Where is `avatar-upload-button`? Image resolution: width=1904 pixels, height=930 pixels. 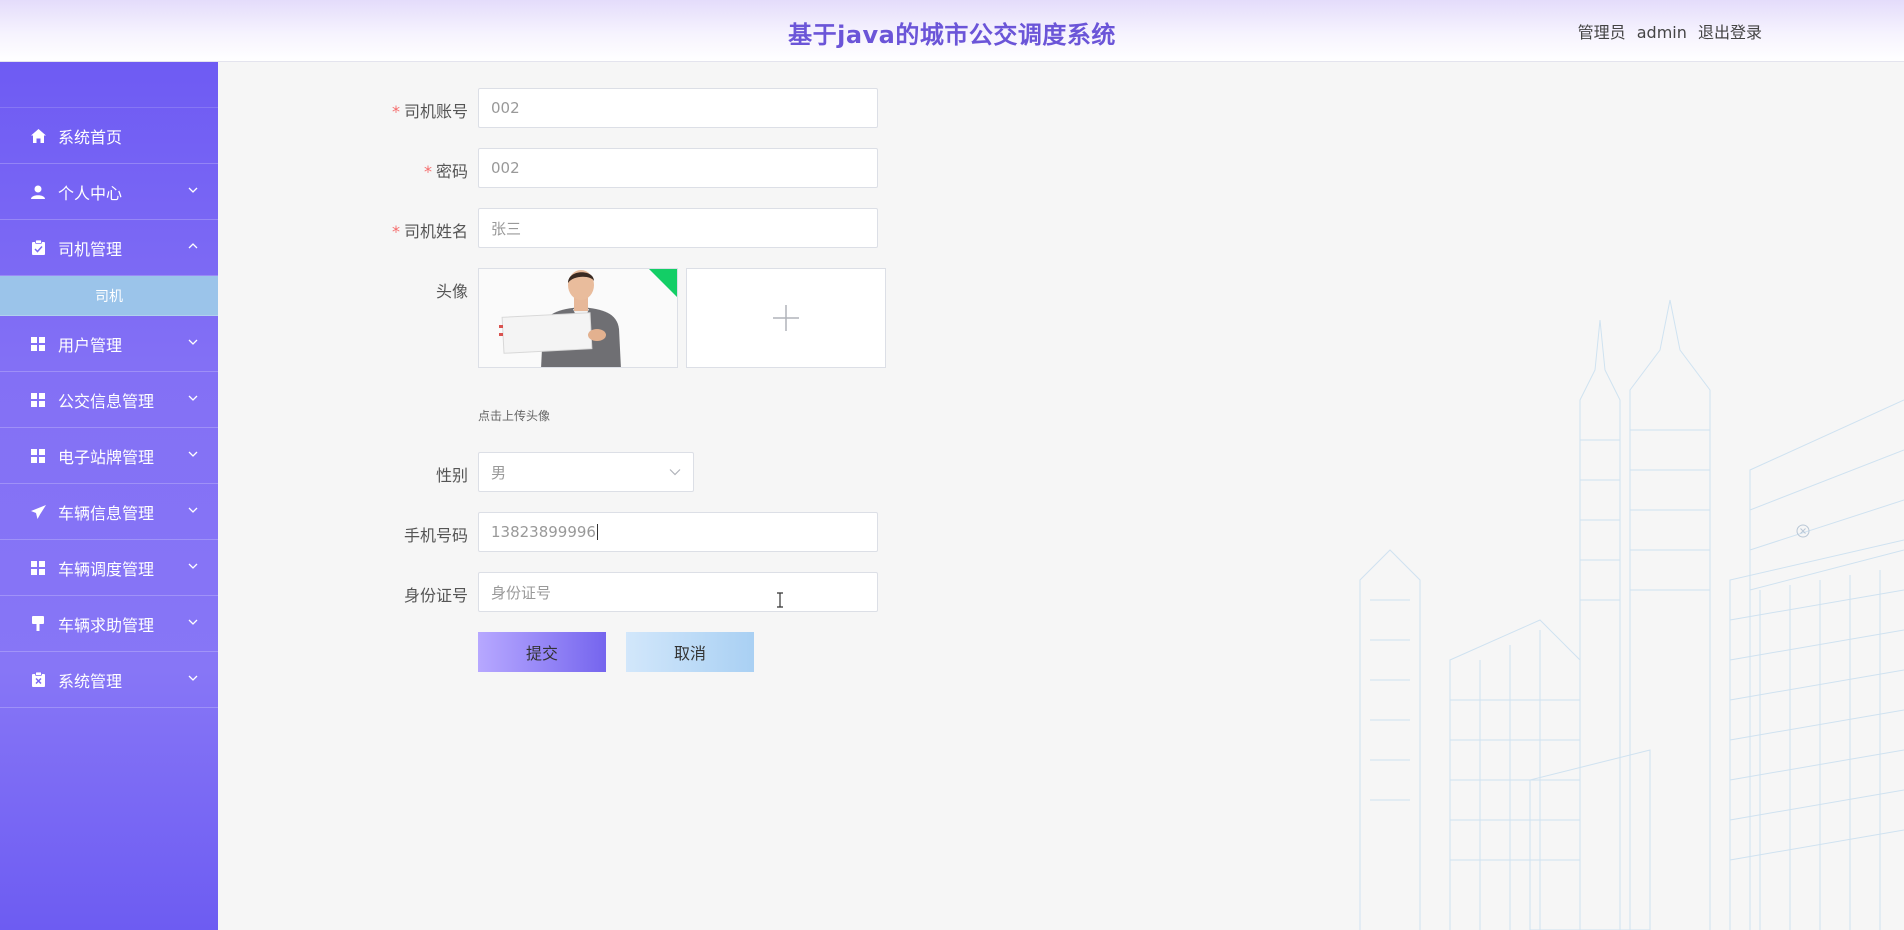 avatar-upload-button is located at coordinates (786, 318).